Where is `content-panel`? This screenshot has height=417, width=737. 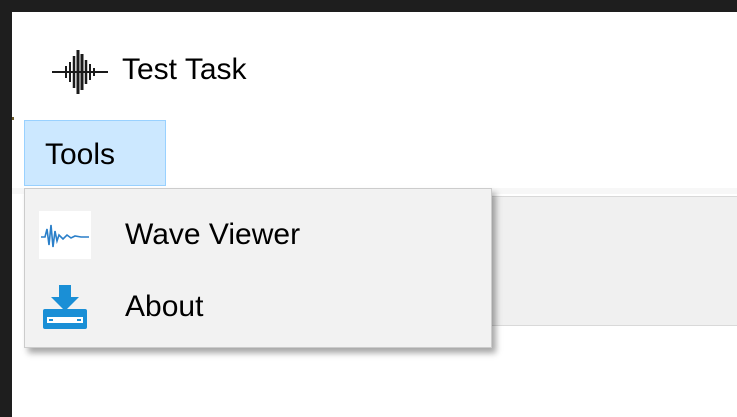
content-panel is located at coordinates (609, 261).